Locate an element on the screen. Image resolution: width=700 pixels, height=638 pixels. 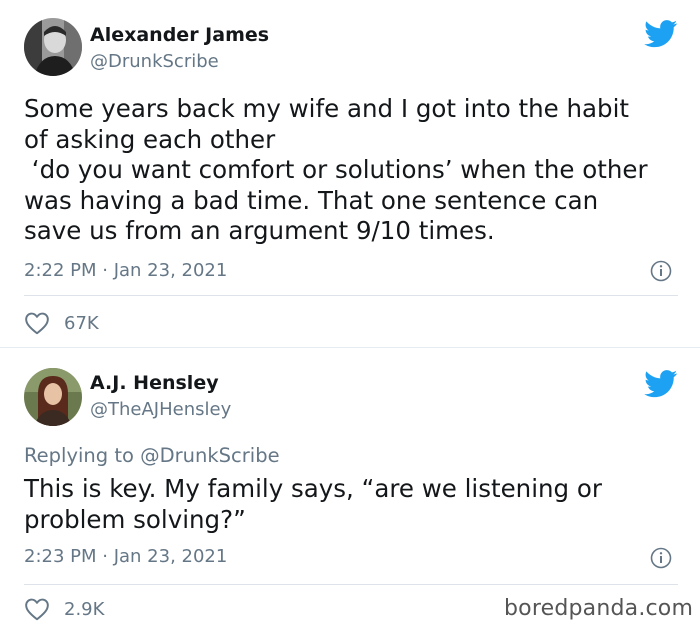
like-count: 67K is located at coordinates (81, 323).